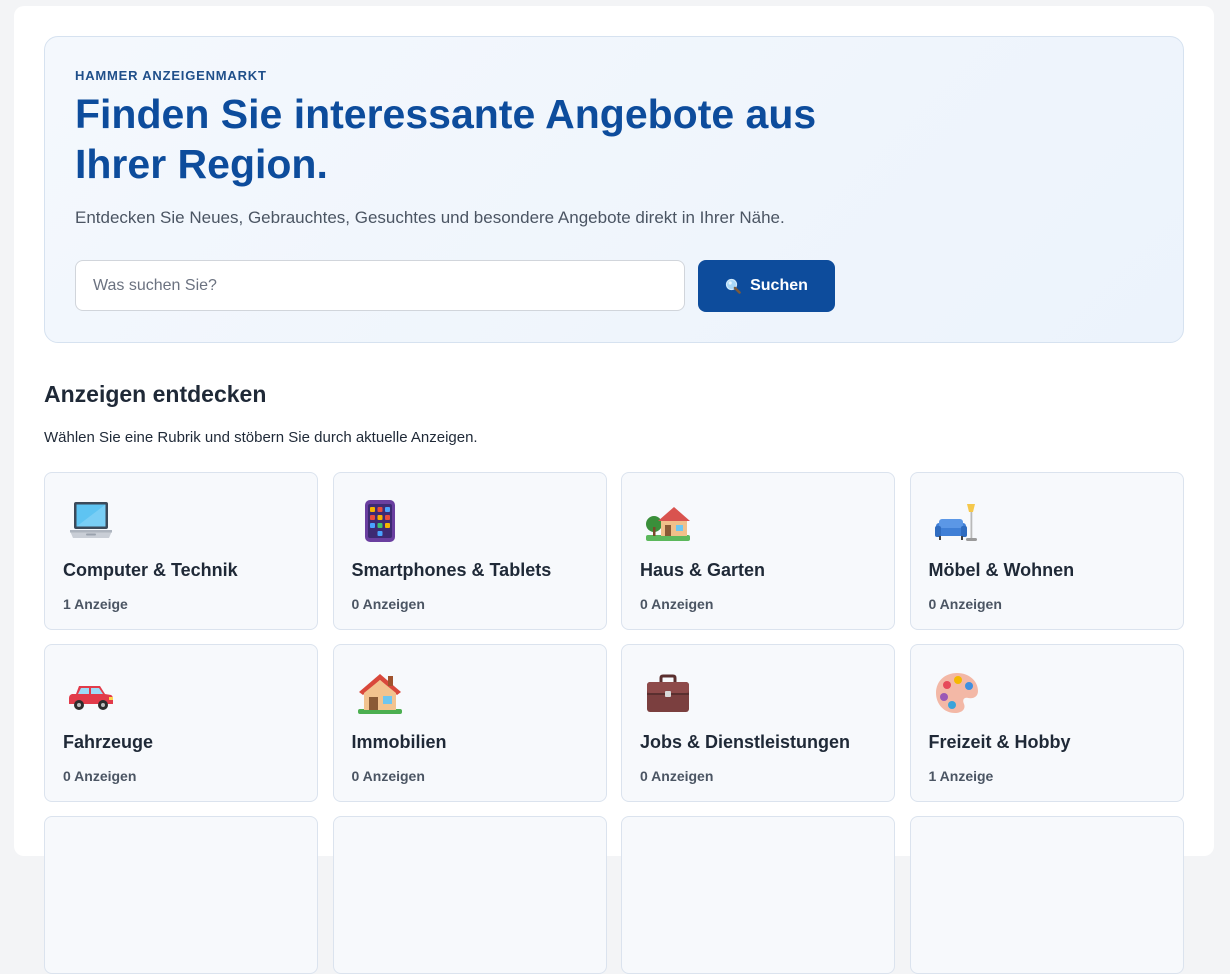 Image resolution: width=1230 pixels, height=974 pixels. Describe the element at coordinates (733, 286) in the screenshot. I see `magnifier-icon` at that location.